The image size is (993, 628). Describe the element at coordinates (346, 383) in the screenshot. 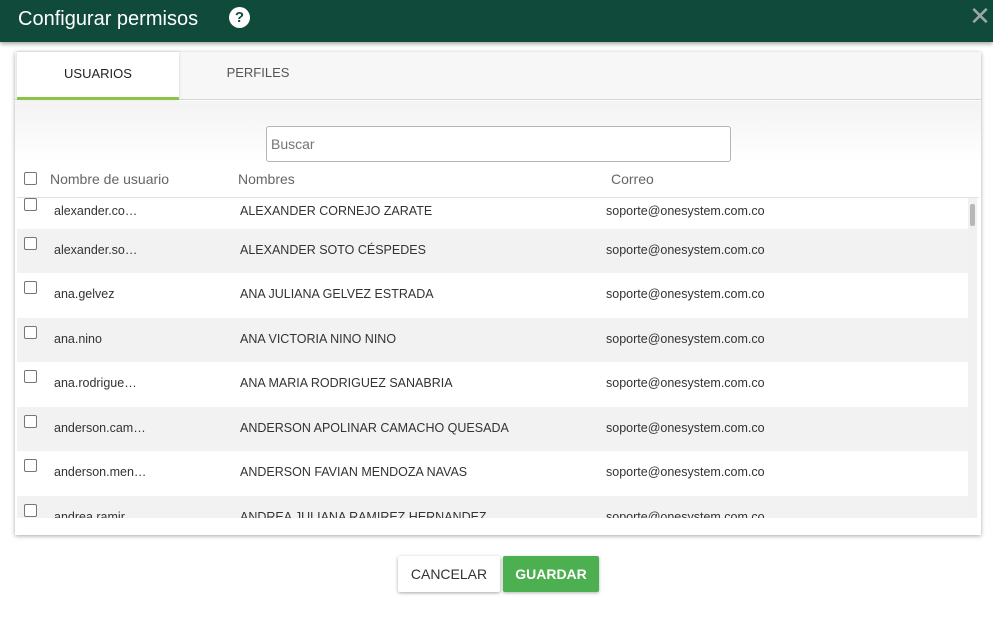

I see `cell-names: ANA MARIA RODRIGUEZ SANABRIA` at that location.